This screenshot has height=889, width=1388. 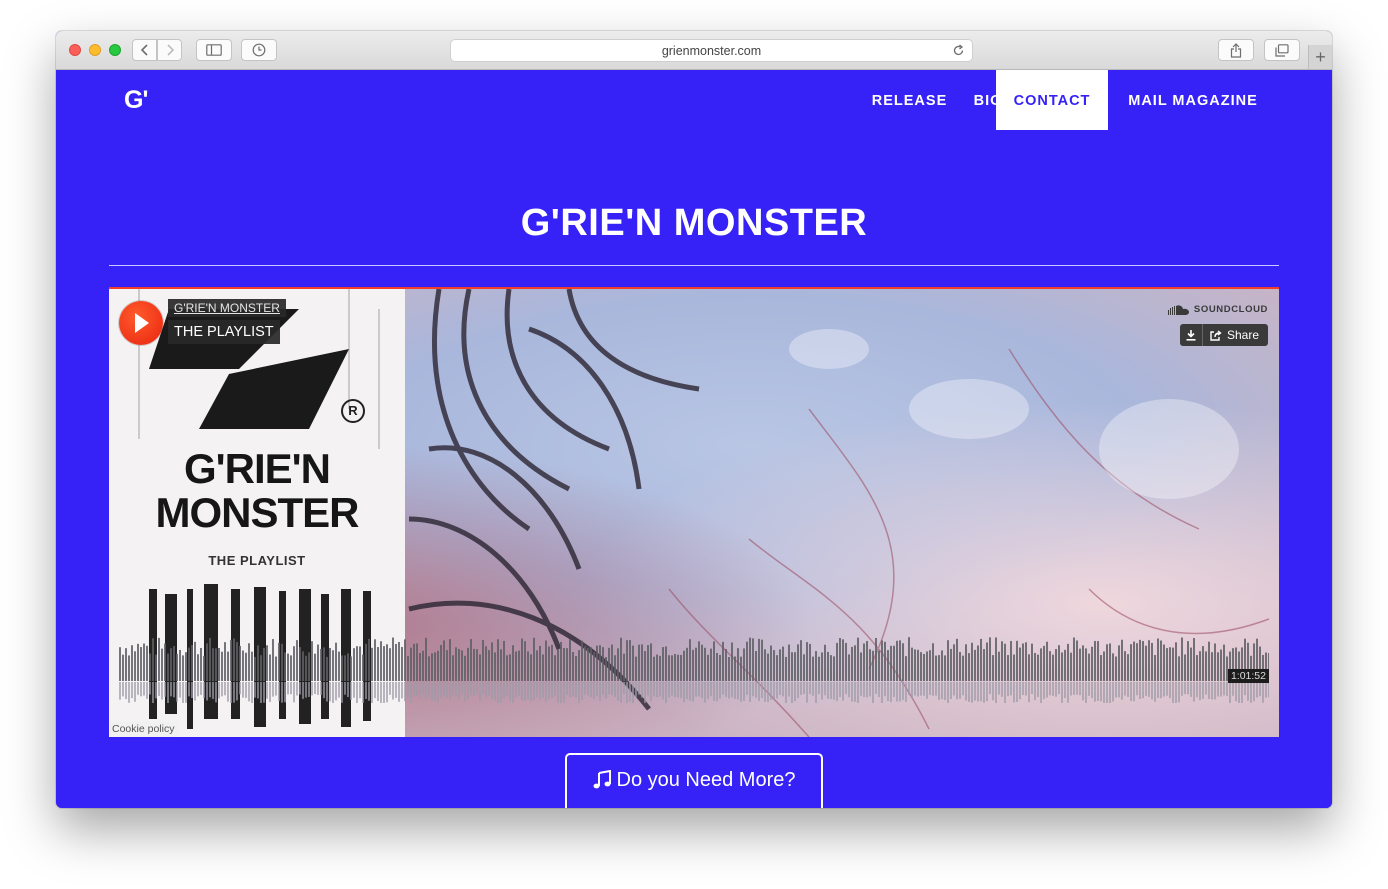 I want to click on new-tab-button: +, so click(x=1320, y=57).